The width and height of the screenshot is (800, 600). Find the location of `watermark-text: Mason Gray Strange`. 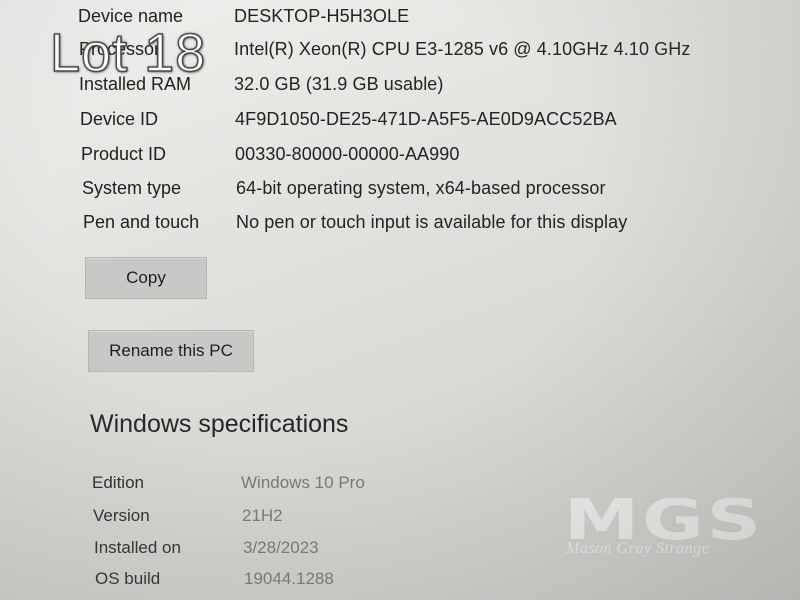

watermark-text: Mason Gray Strange is located at coordinates (638, 548).